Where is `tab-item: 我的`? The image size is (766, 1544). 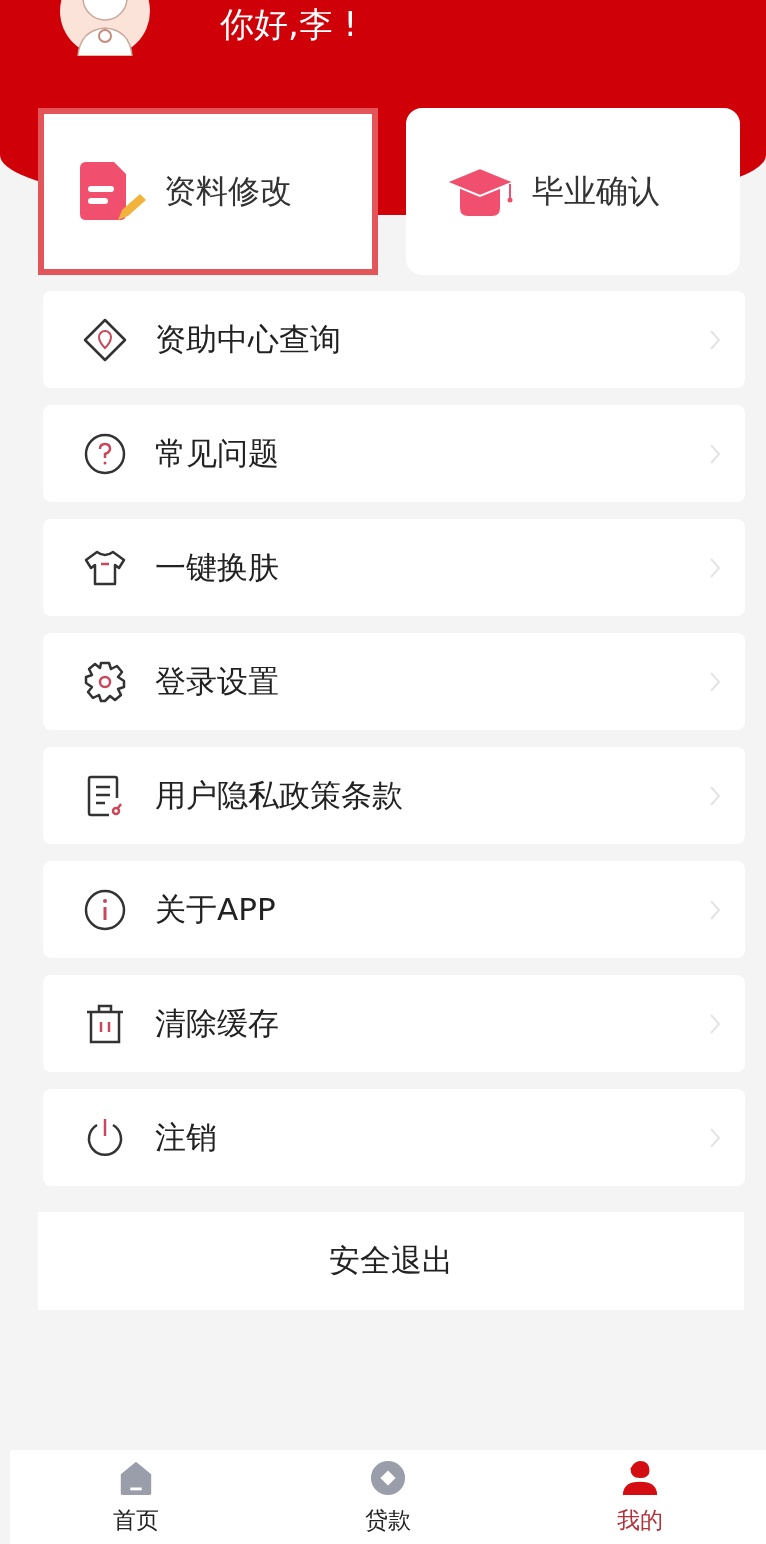
tab-item: 我的 is located at coordinates (640, 1497).